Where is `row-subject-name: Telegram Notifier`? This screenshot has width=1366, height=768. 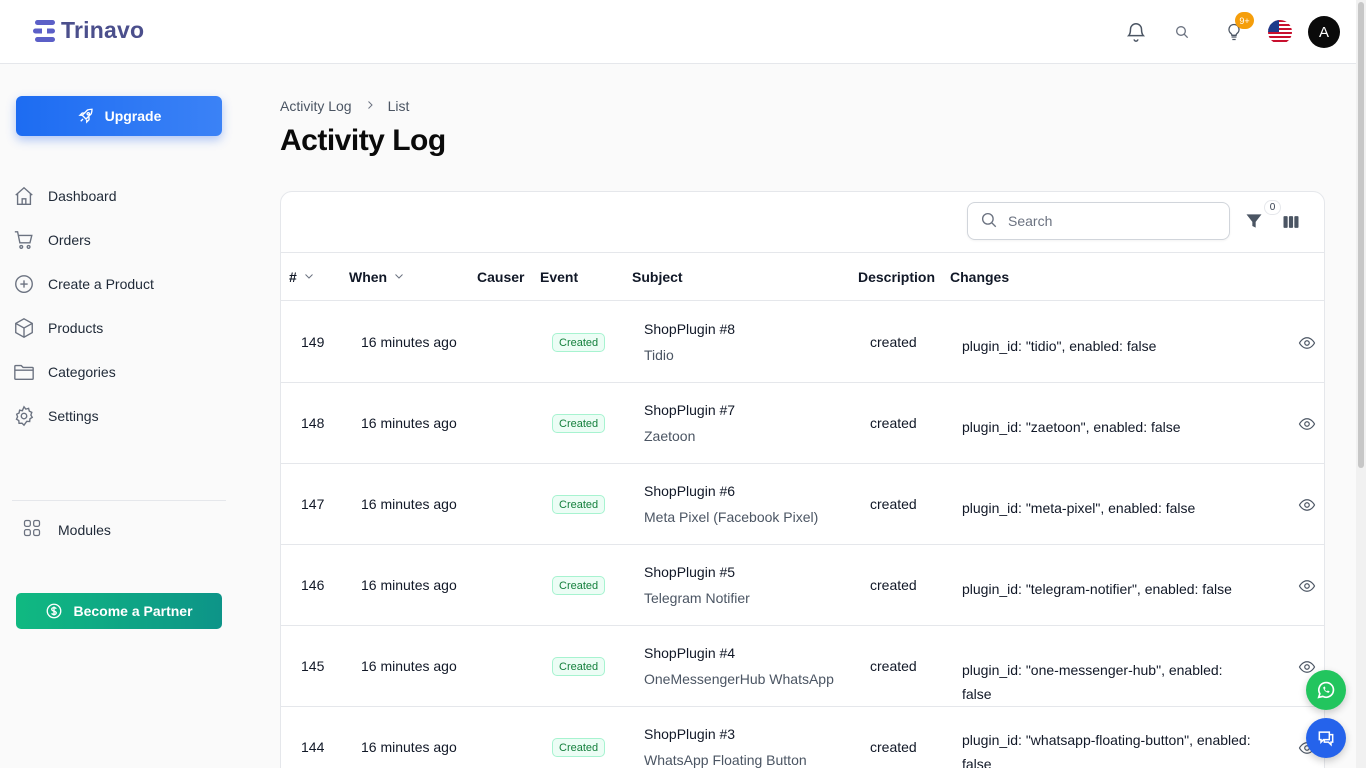 row-subject-name: Telegram Notifier is located at coordinates (697, 598).